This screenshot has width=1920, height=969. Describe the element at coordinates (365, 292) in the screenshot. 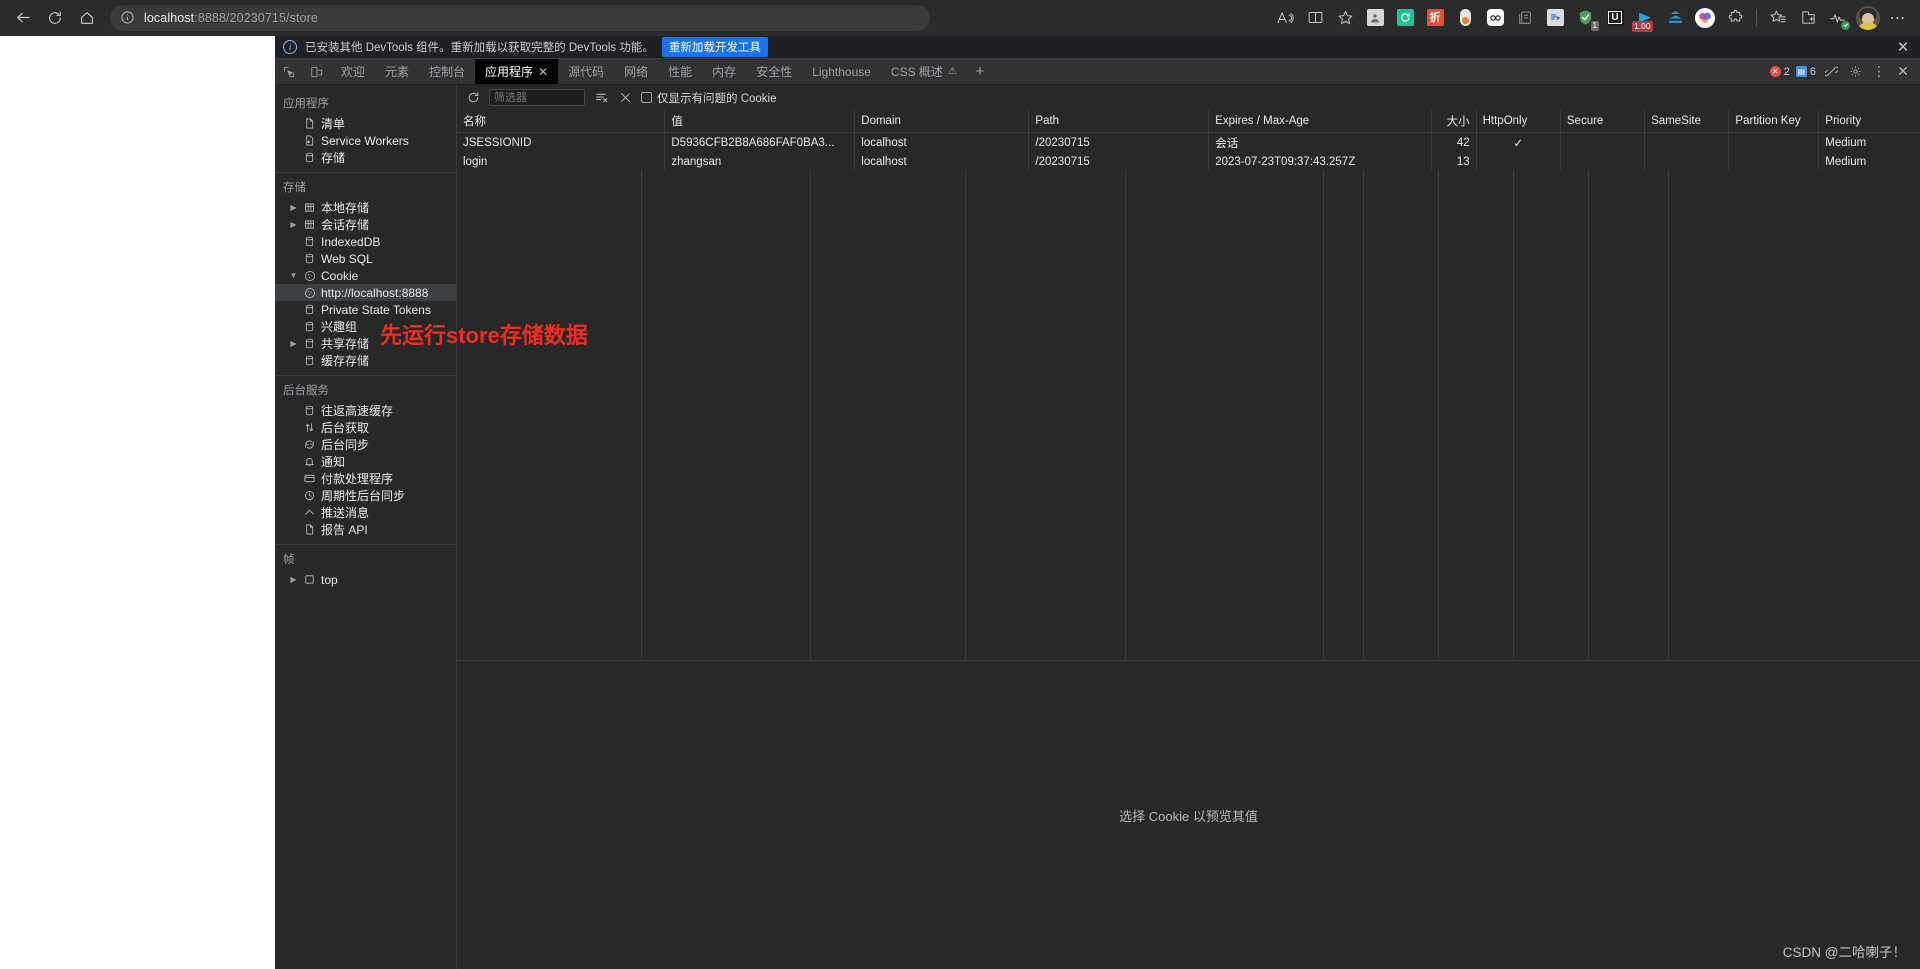

I see `sidebar-item-cookie-origin: http://localhost:8888` at that location.